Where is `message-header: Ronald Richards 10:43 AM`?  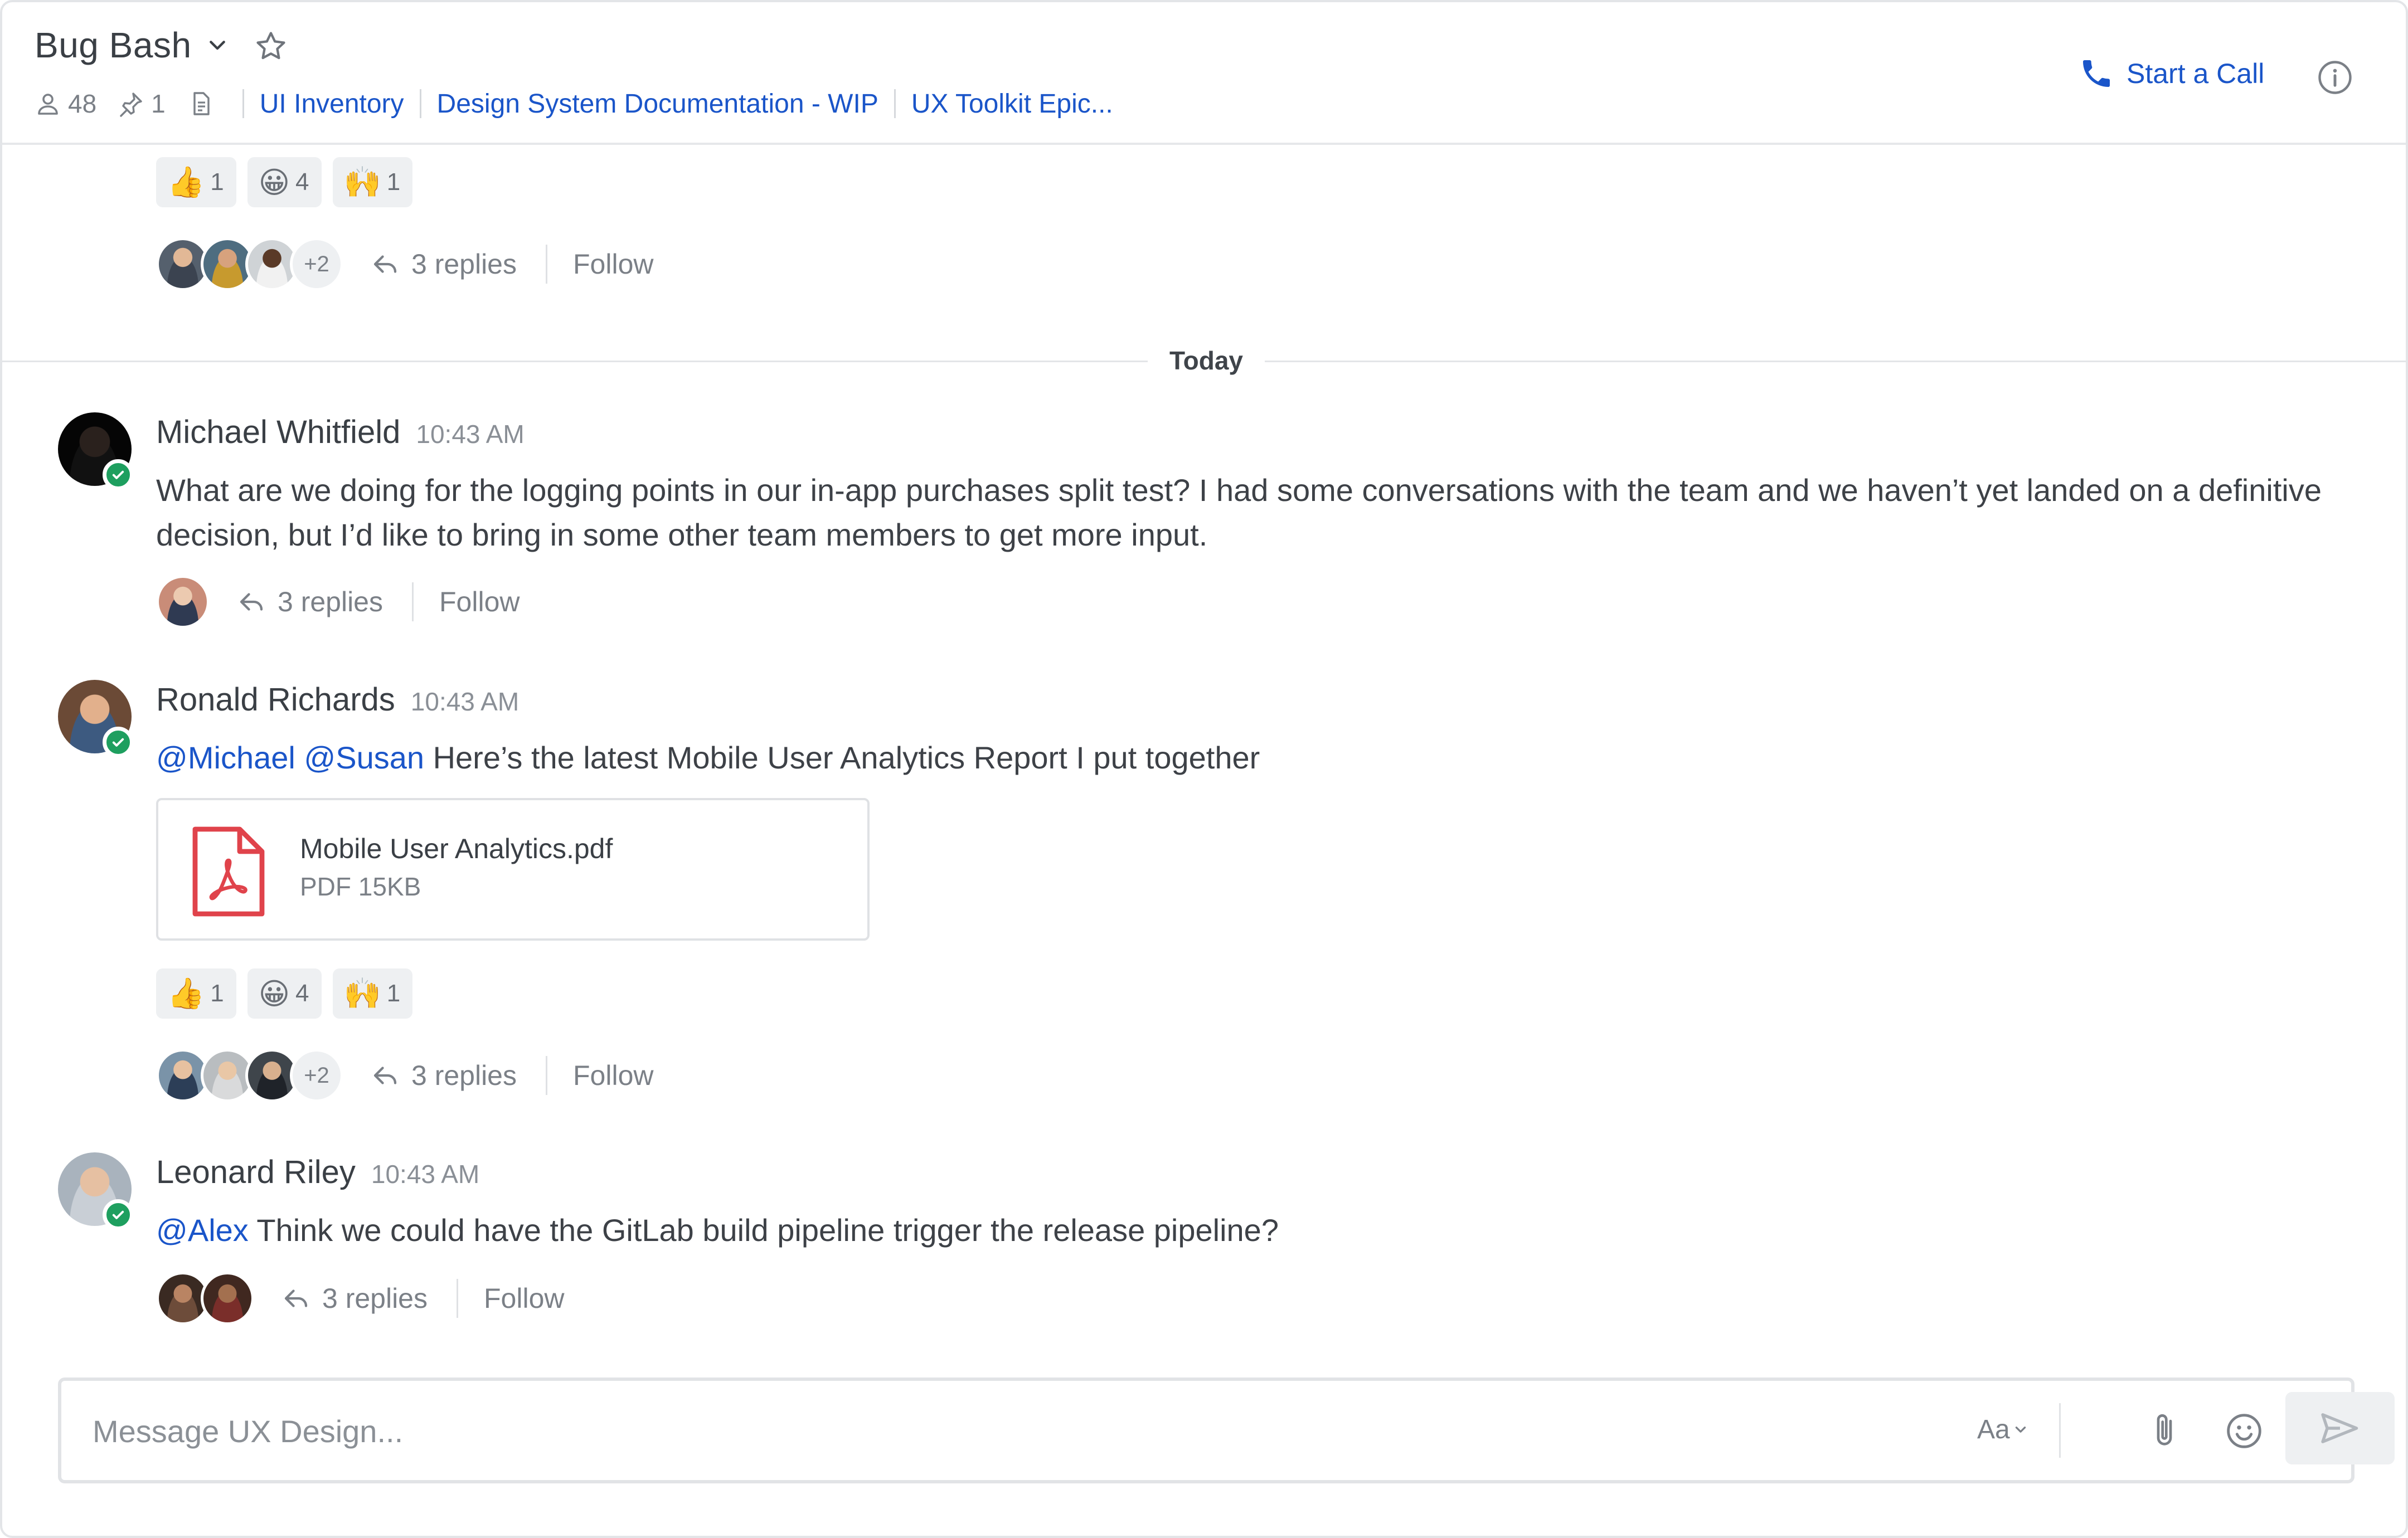
message-header: Ronald Richards 10:43 AM is located at coordinates (338, 699).